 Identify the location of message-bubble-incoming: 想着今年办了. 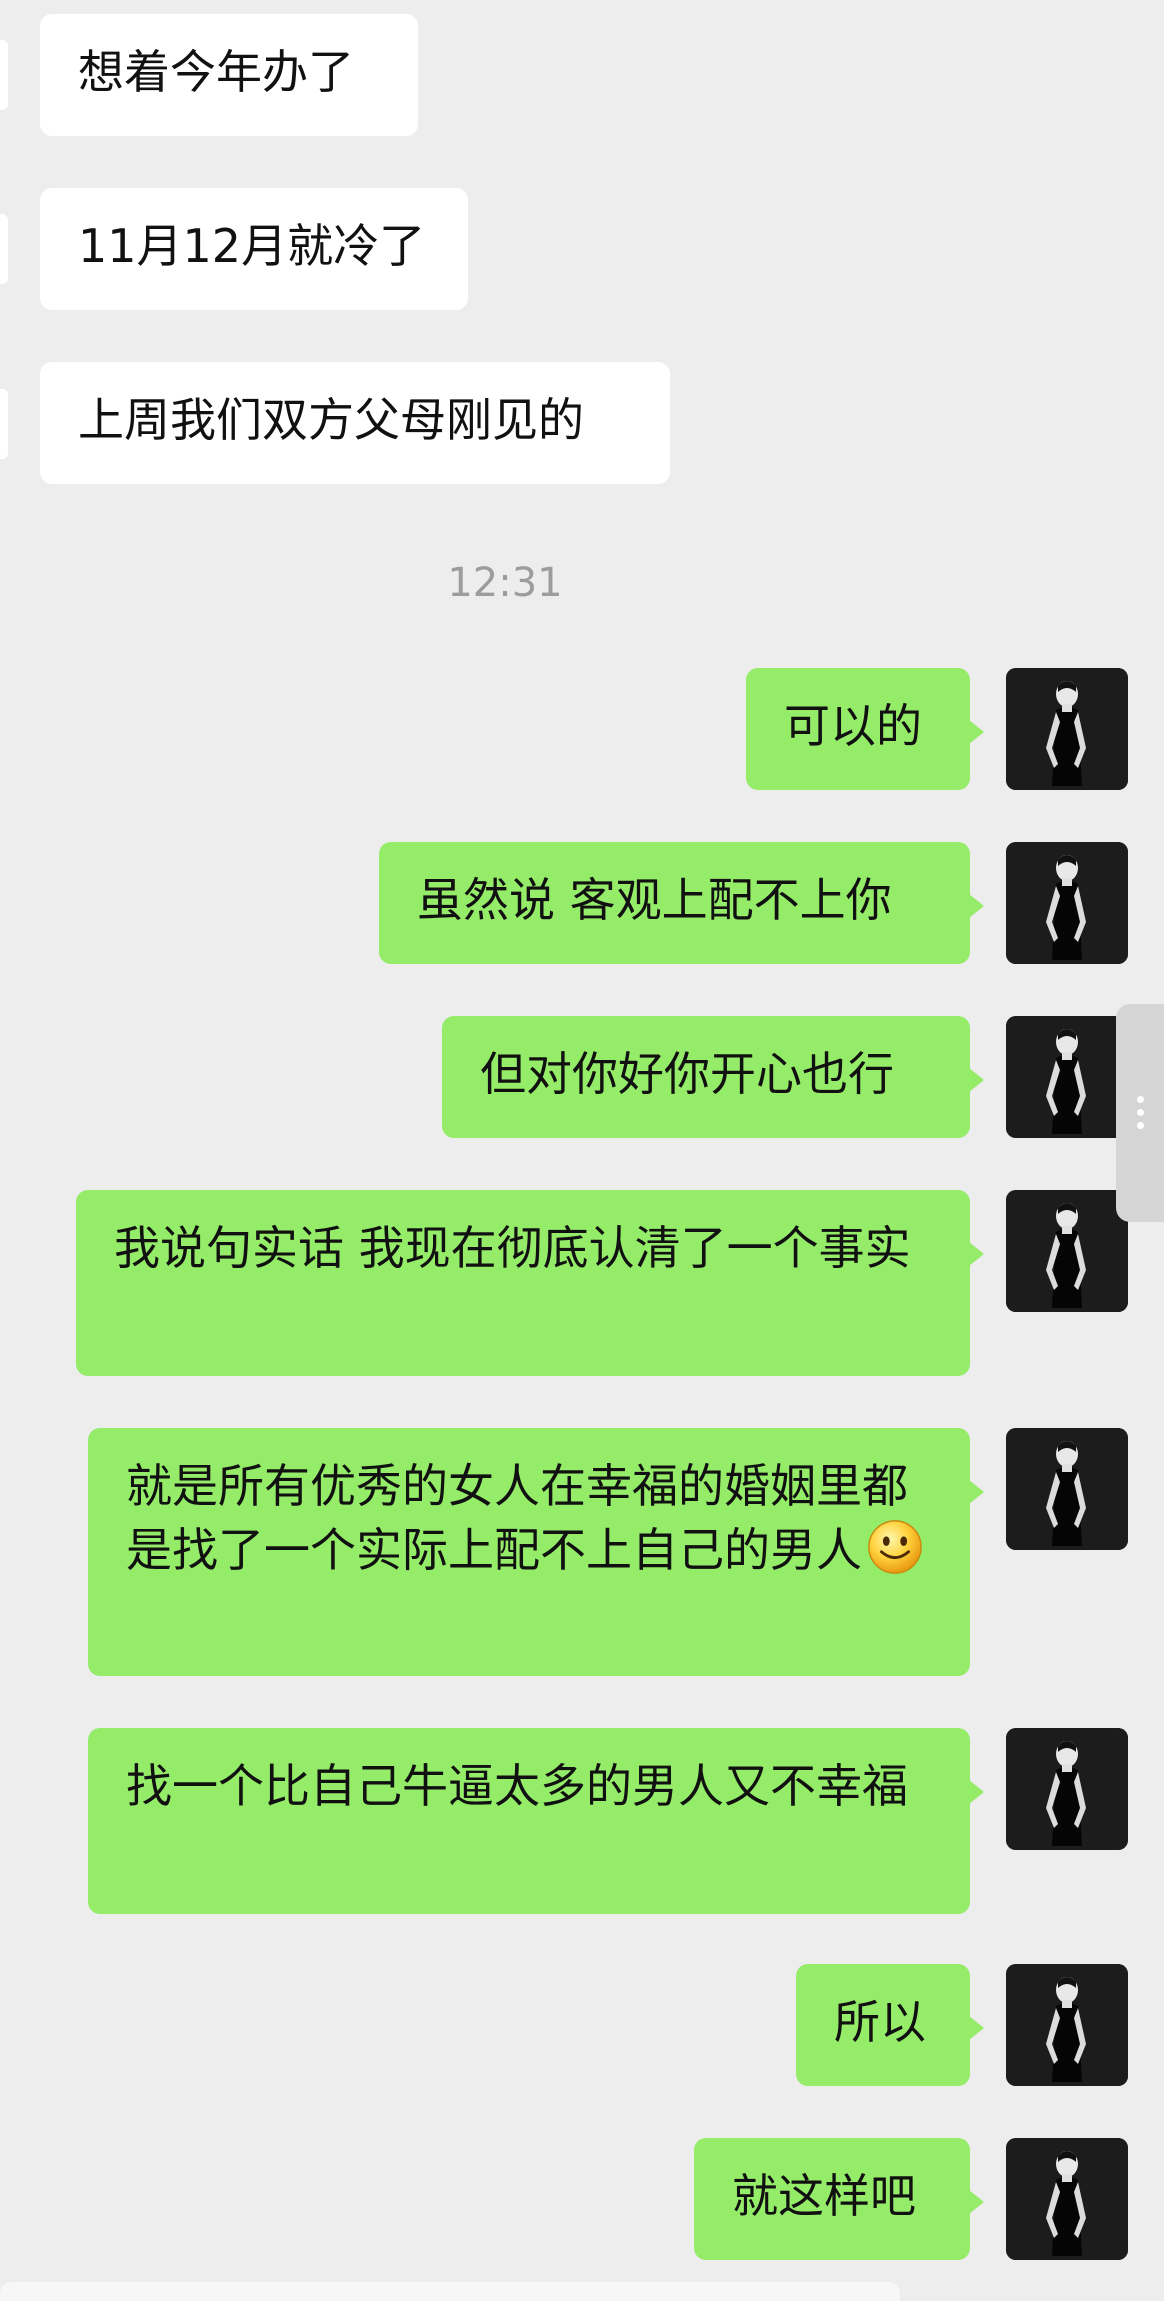
(229, 75).